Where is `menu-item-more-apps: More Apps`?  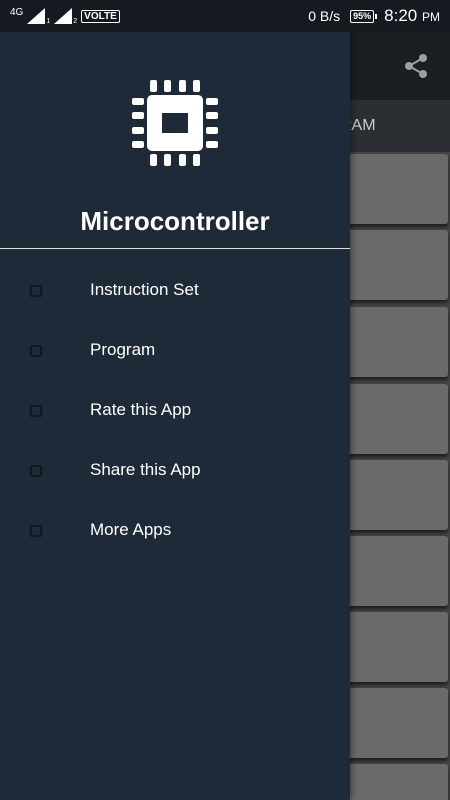
menu-item-more-apps: More Apps is located at coordinates (175, 531).